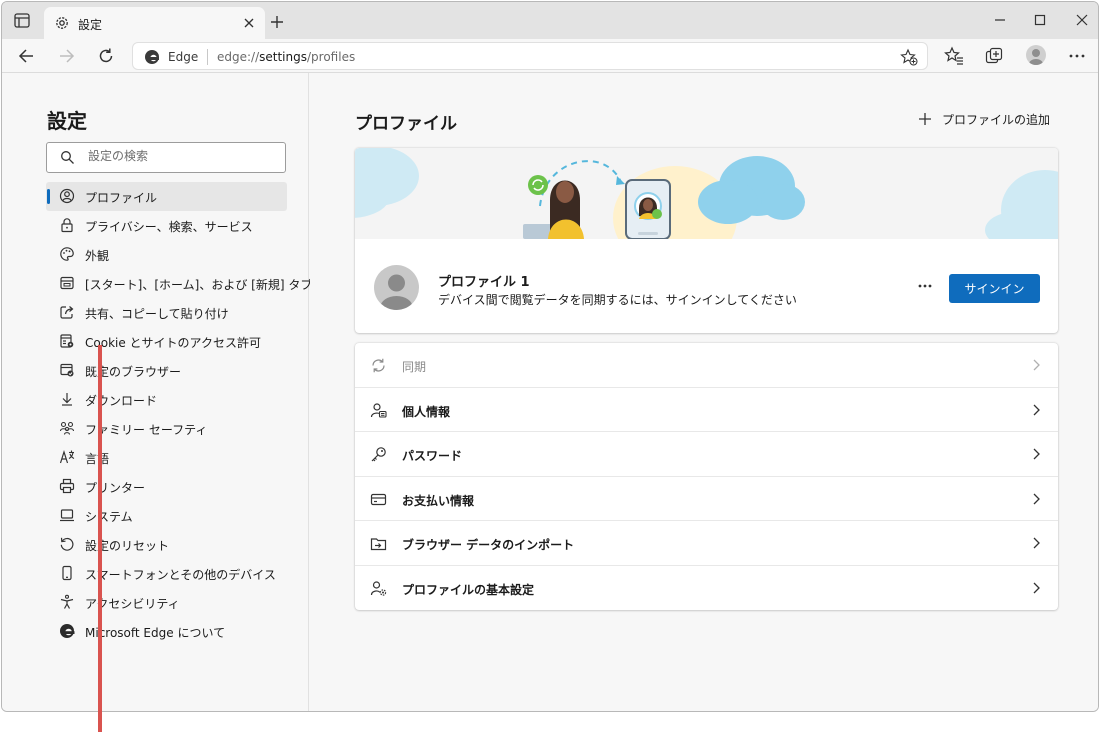 This screenshot has height=732, width=1100. I want to click on sidebar-item-appearance: 外観, so click(166, 254).